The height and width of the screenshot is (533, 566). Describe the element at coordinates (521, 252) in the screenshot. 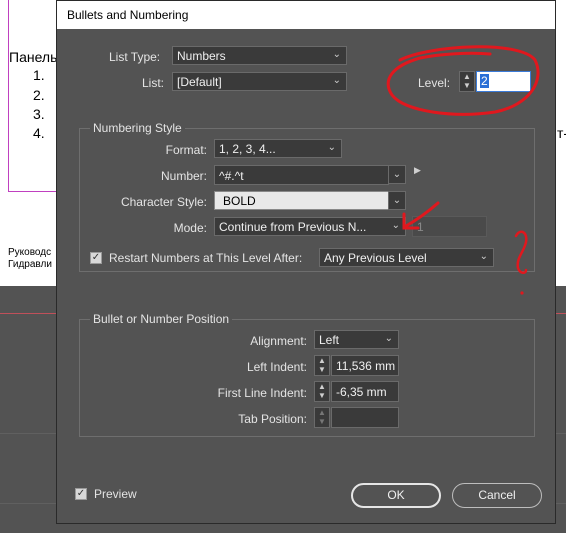

I see `annotation-question-mark` at that location.